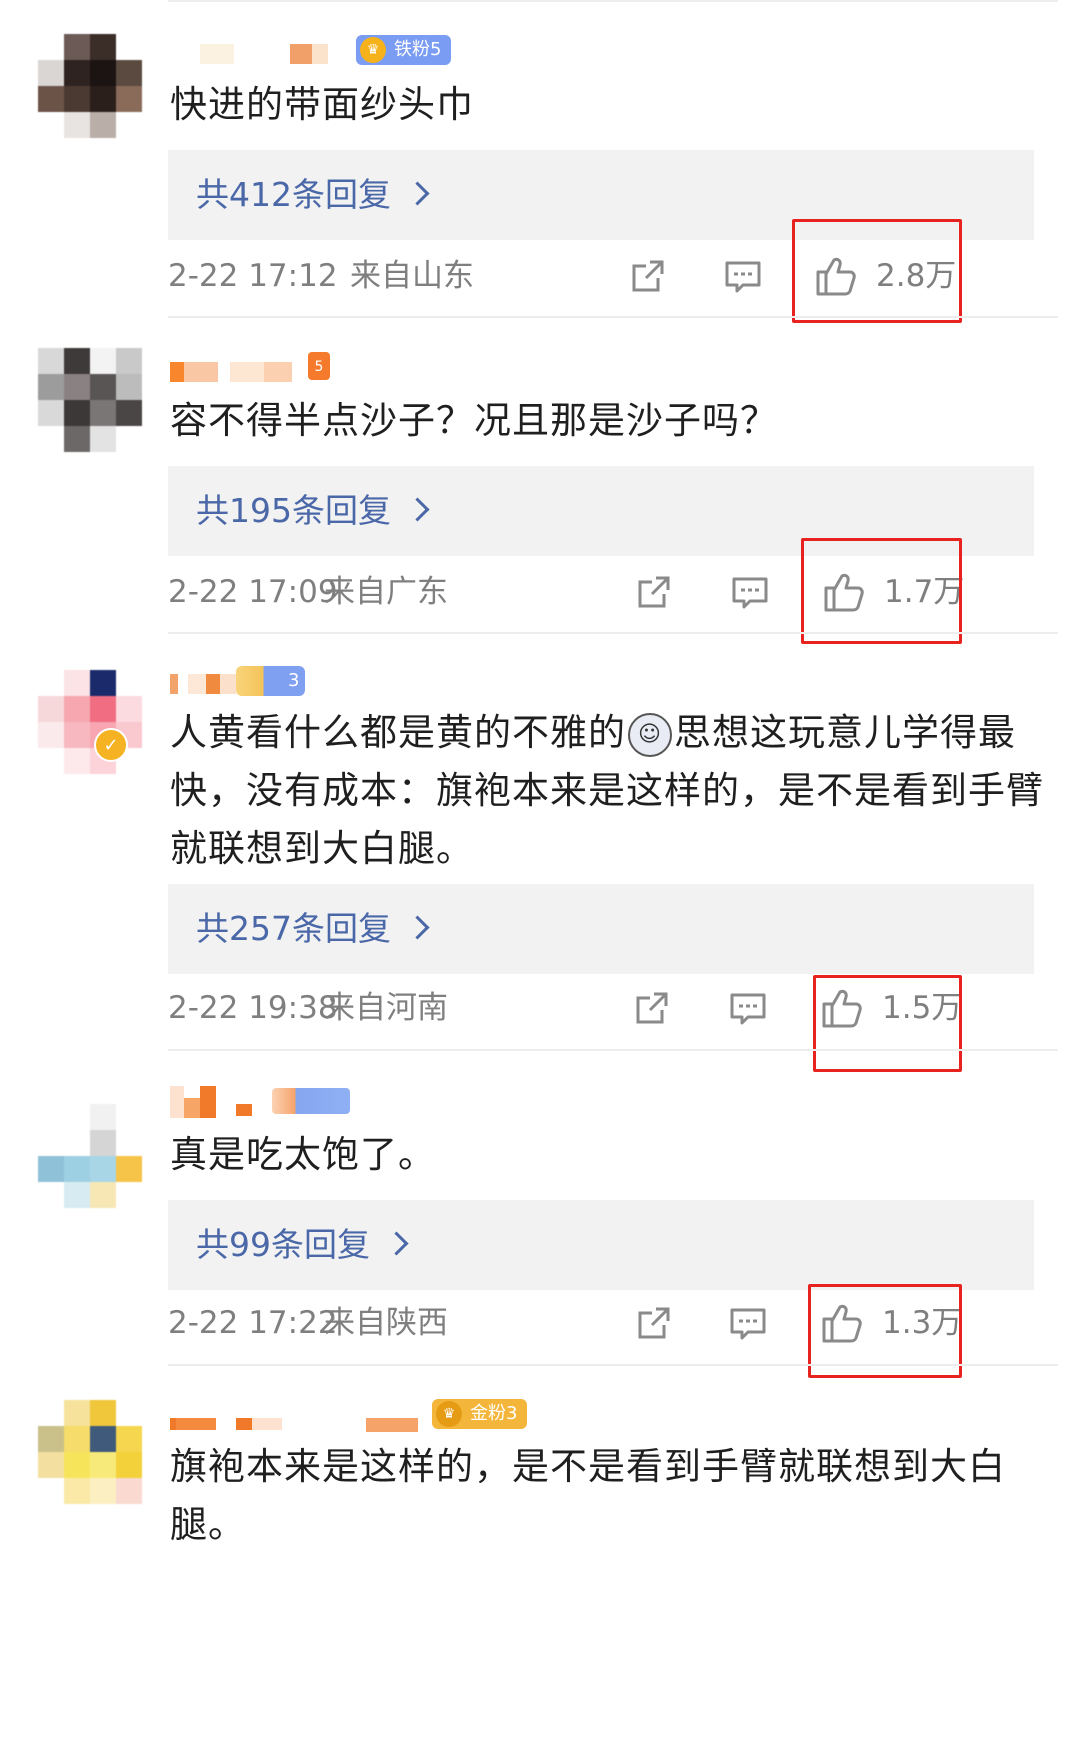  I want to click on timestamp: 2-22 17:09, so click(253, 592).